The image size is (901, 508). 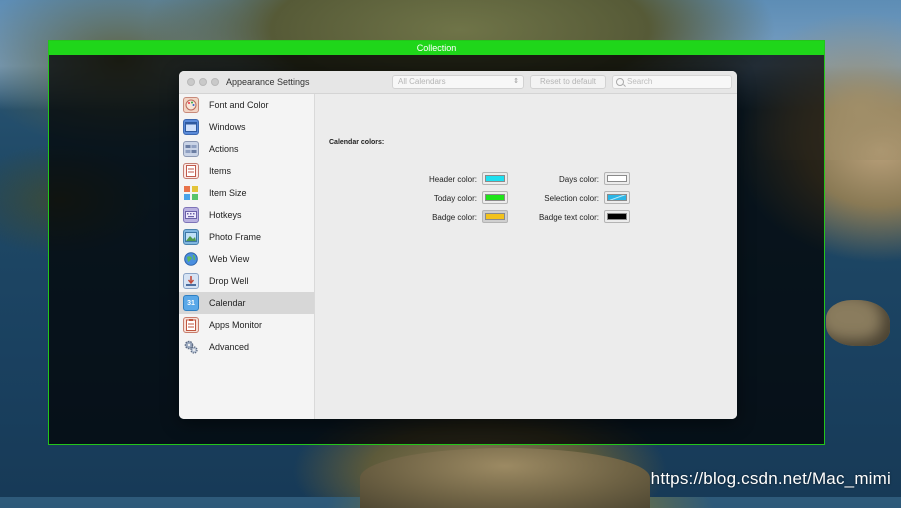 What do you see at coordinates (422, 81) in the screenshot?
I see `calendar-select-value: All Calendars` at bounding box center [422, 81].